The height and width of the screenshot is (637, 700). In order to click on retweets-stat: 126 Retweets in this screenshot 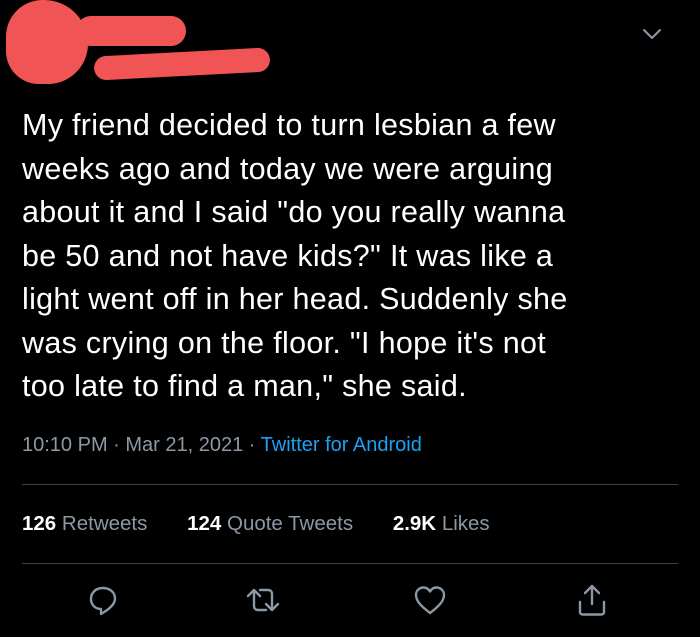, I will do `click(84, 524)`.